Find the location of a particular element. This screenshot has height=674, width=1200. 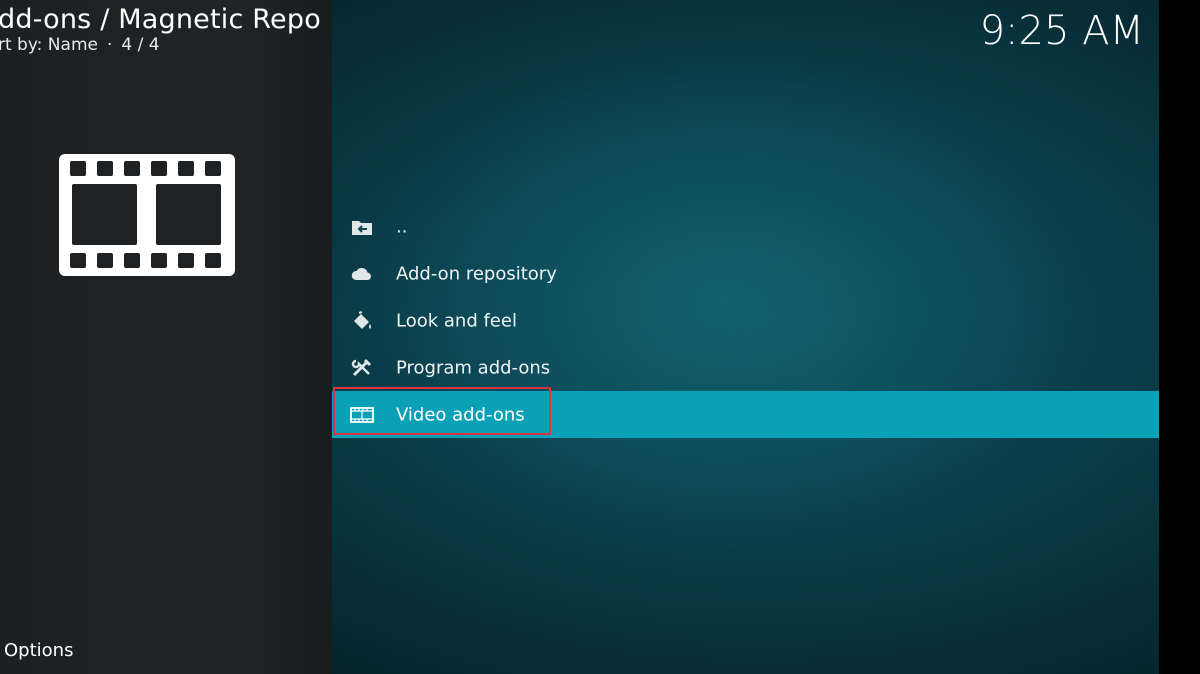

cloud-icon is located at coordinates (361, 274).